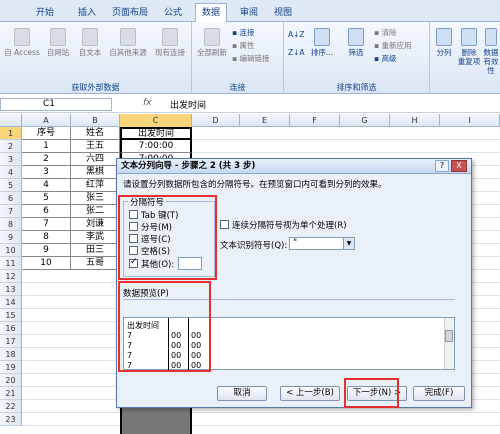 The image size is (500, 434). I want to click on row-header: 6, so click(11, 198).